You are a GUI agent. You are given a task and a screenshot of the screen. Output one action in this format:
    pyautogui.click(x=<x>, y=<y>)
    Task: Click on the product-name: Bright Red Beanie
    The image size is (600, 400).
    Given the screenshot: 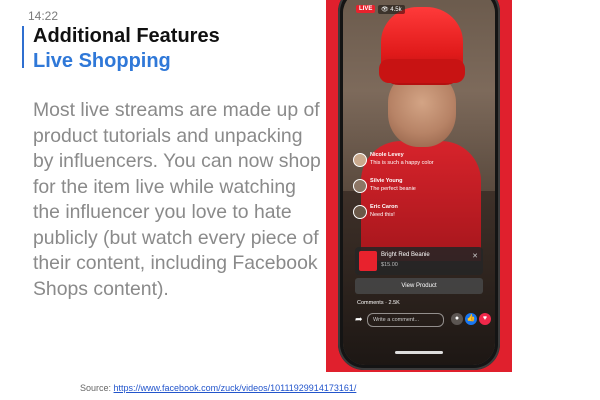 What is the action you would take?
    pyautogui.click(x=405, y=255)
    